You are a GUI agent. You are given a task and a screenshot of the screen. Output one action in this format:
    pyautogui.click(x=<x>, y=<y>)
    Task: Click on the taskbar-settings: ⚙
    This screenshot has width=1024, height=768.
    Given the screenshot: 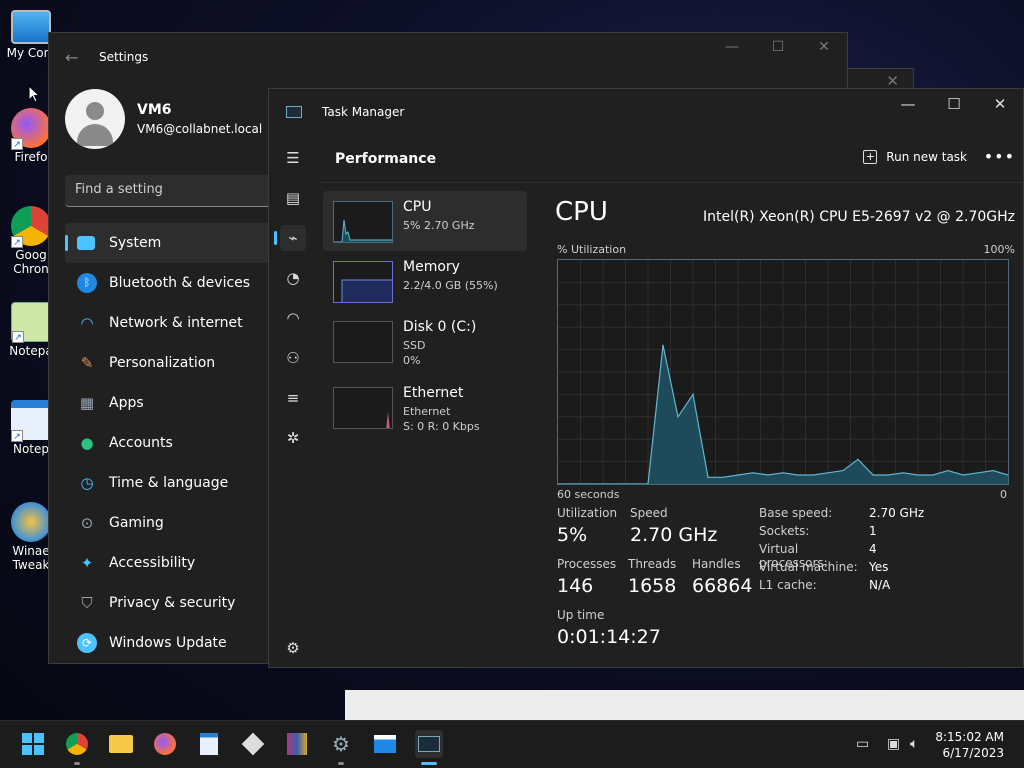 What is the action you would take?
    pyautogui.click(x=341, y=744)
    